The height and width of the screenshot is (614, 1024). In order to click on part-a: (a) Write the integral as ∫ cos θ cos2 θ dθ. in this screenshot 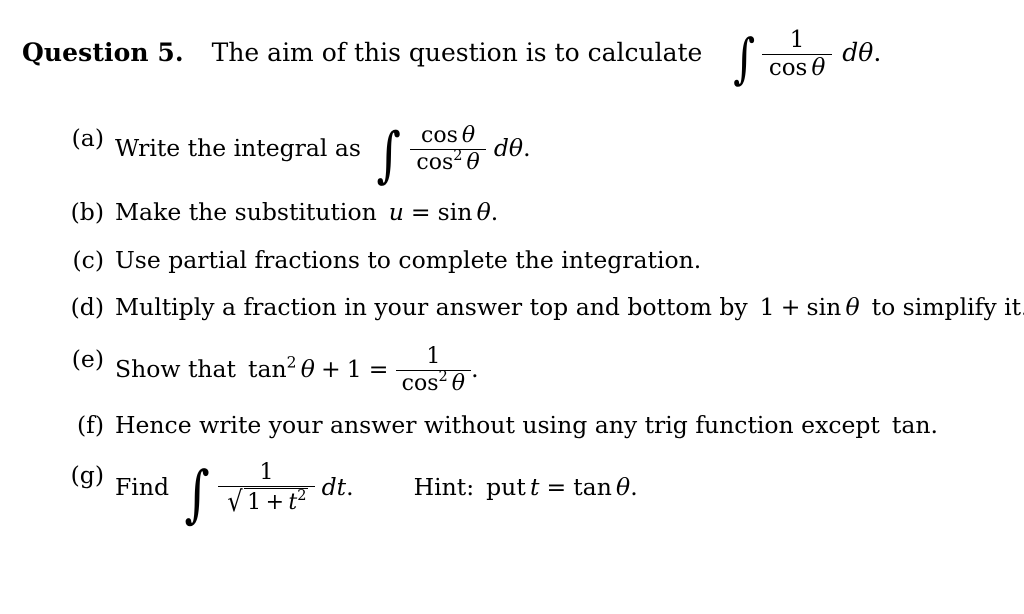, I will do `click(301, 154)`.